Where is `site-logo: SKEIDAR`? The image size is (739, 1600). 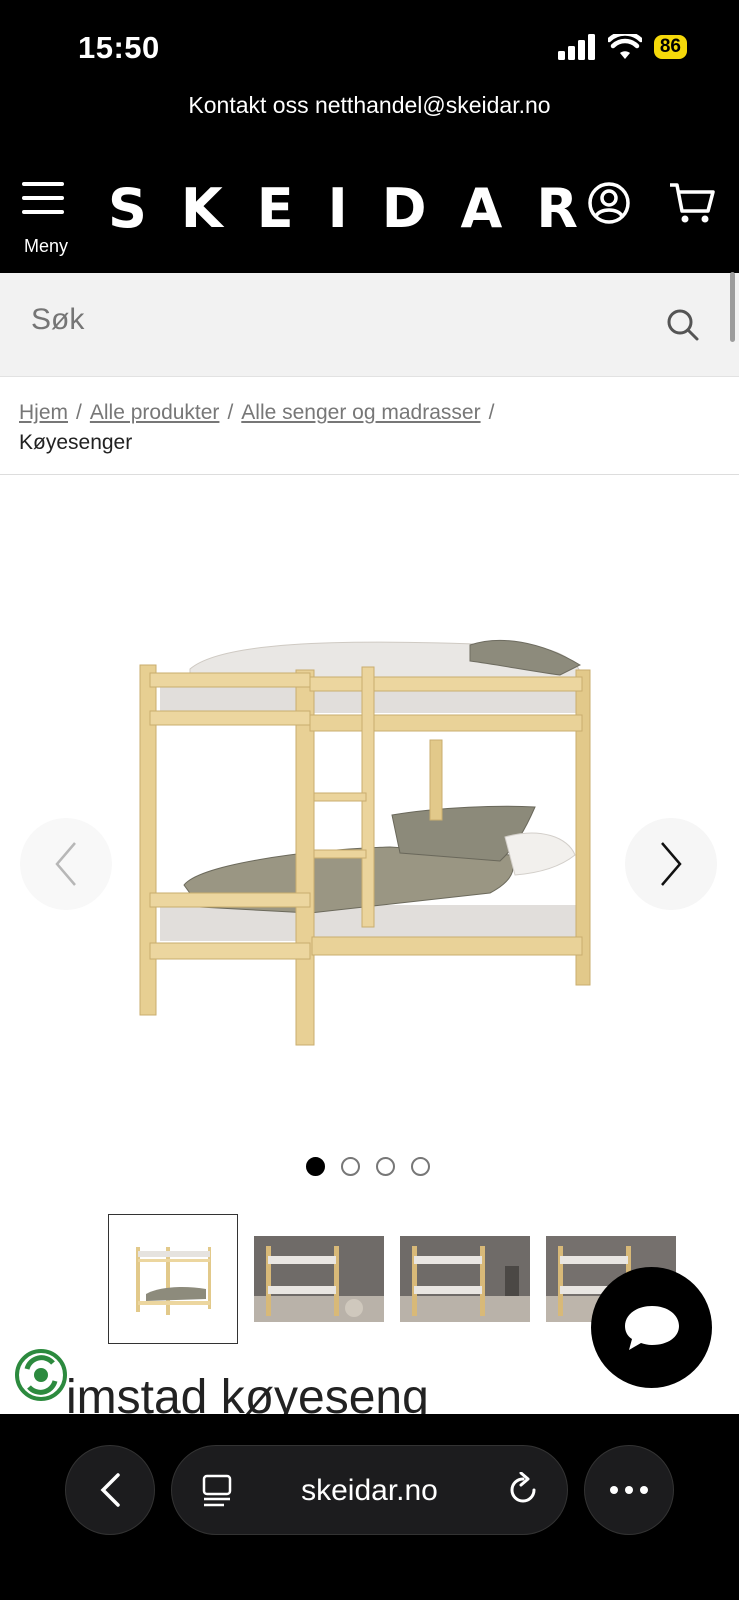 site-logo: SKEIDAR is located at coordinates (360, 208).